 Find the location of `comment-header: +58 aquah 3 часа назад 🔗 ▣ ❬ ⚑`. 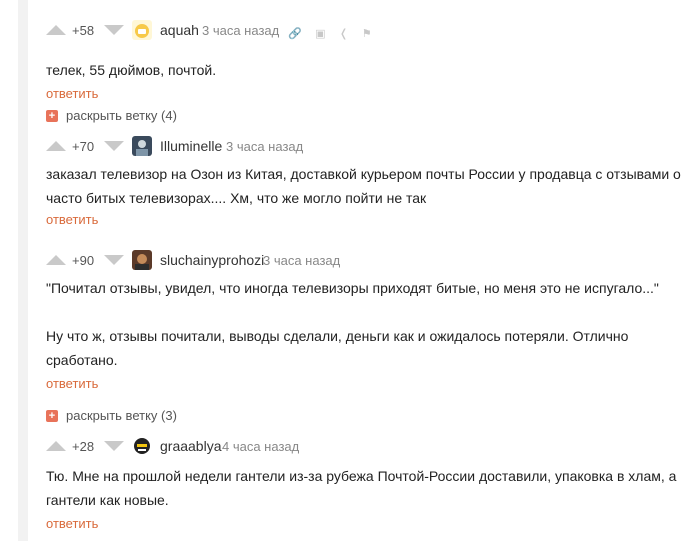

comment-header: +58 aquah 3 часа назад 🔗 ▣ ❬ ⚑ is located at coordinates (368, 32).